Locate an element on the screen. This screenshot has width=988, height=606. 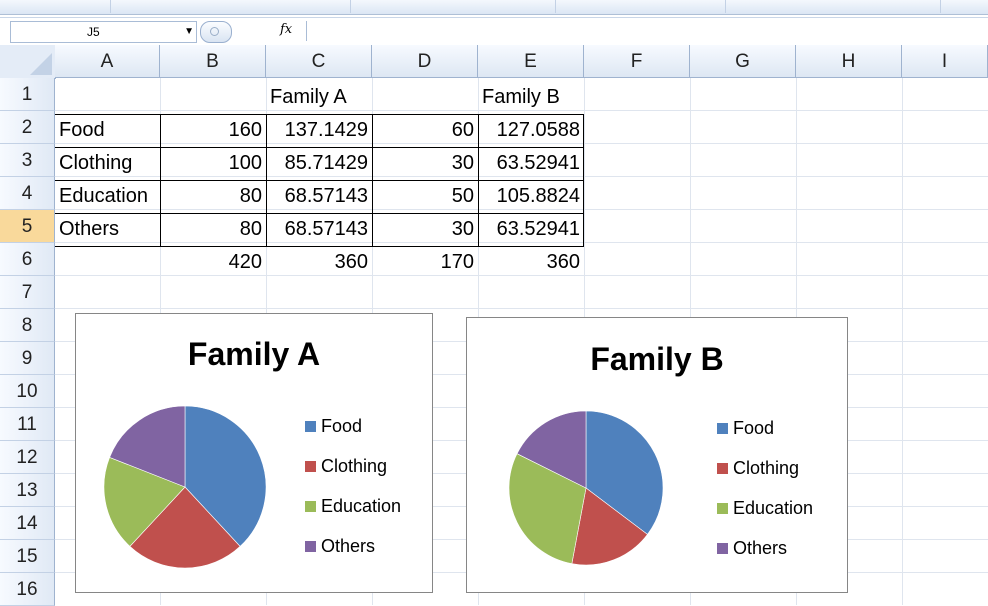
cell-e3: 63.52941 is located at coordinates (531, 163).